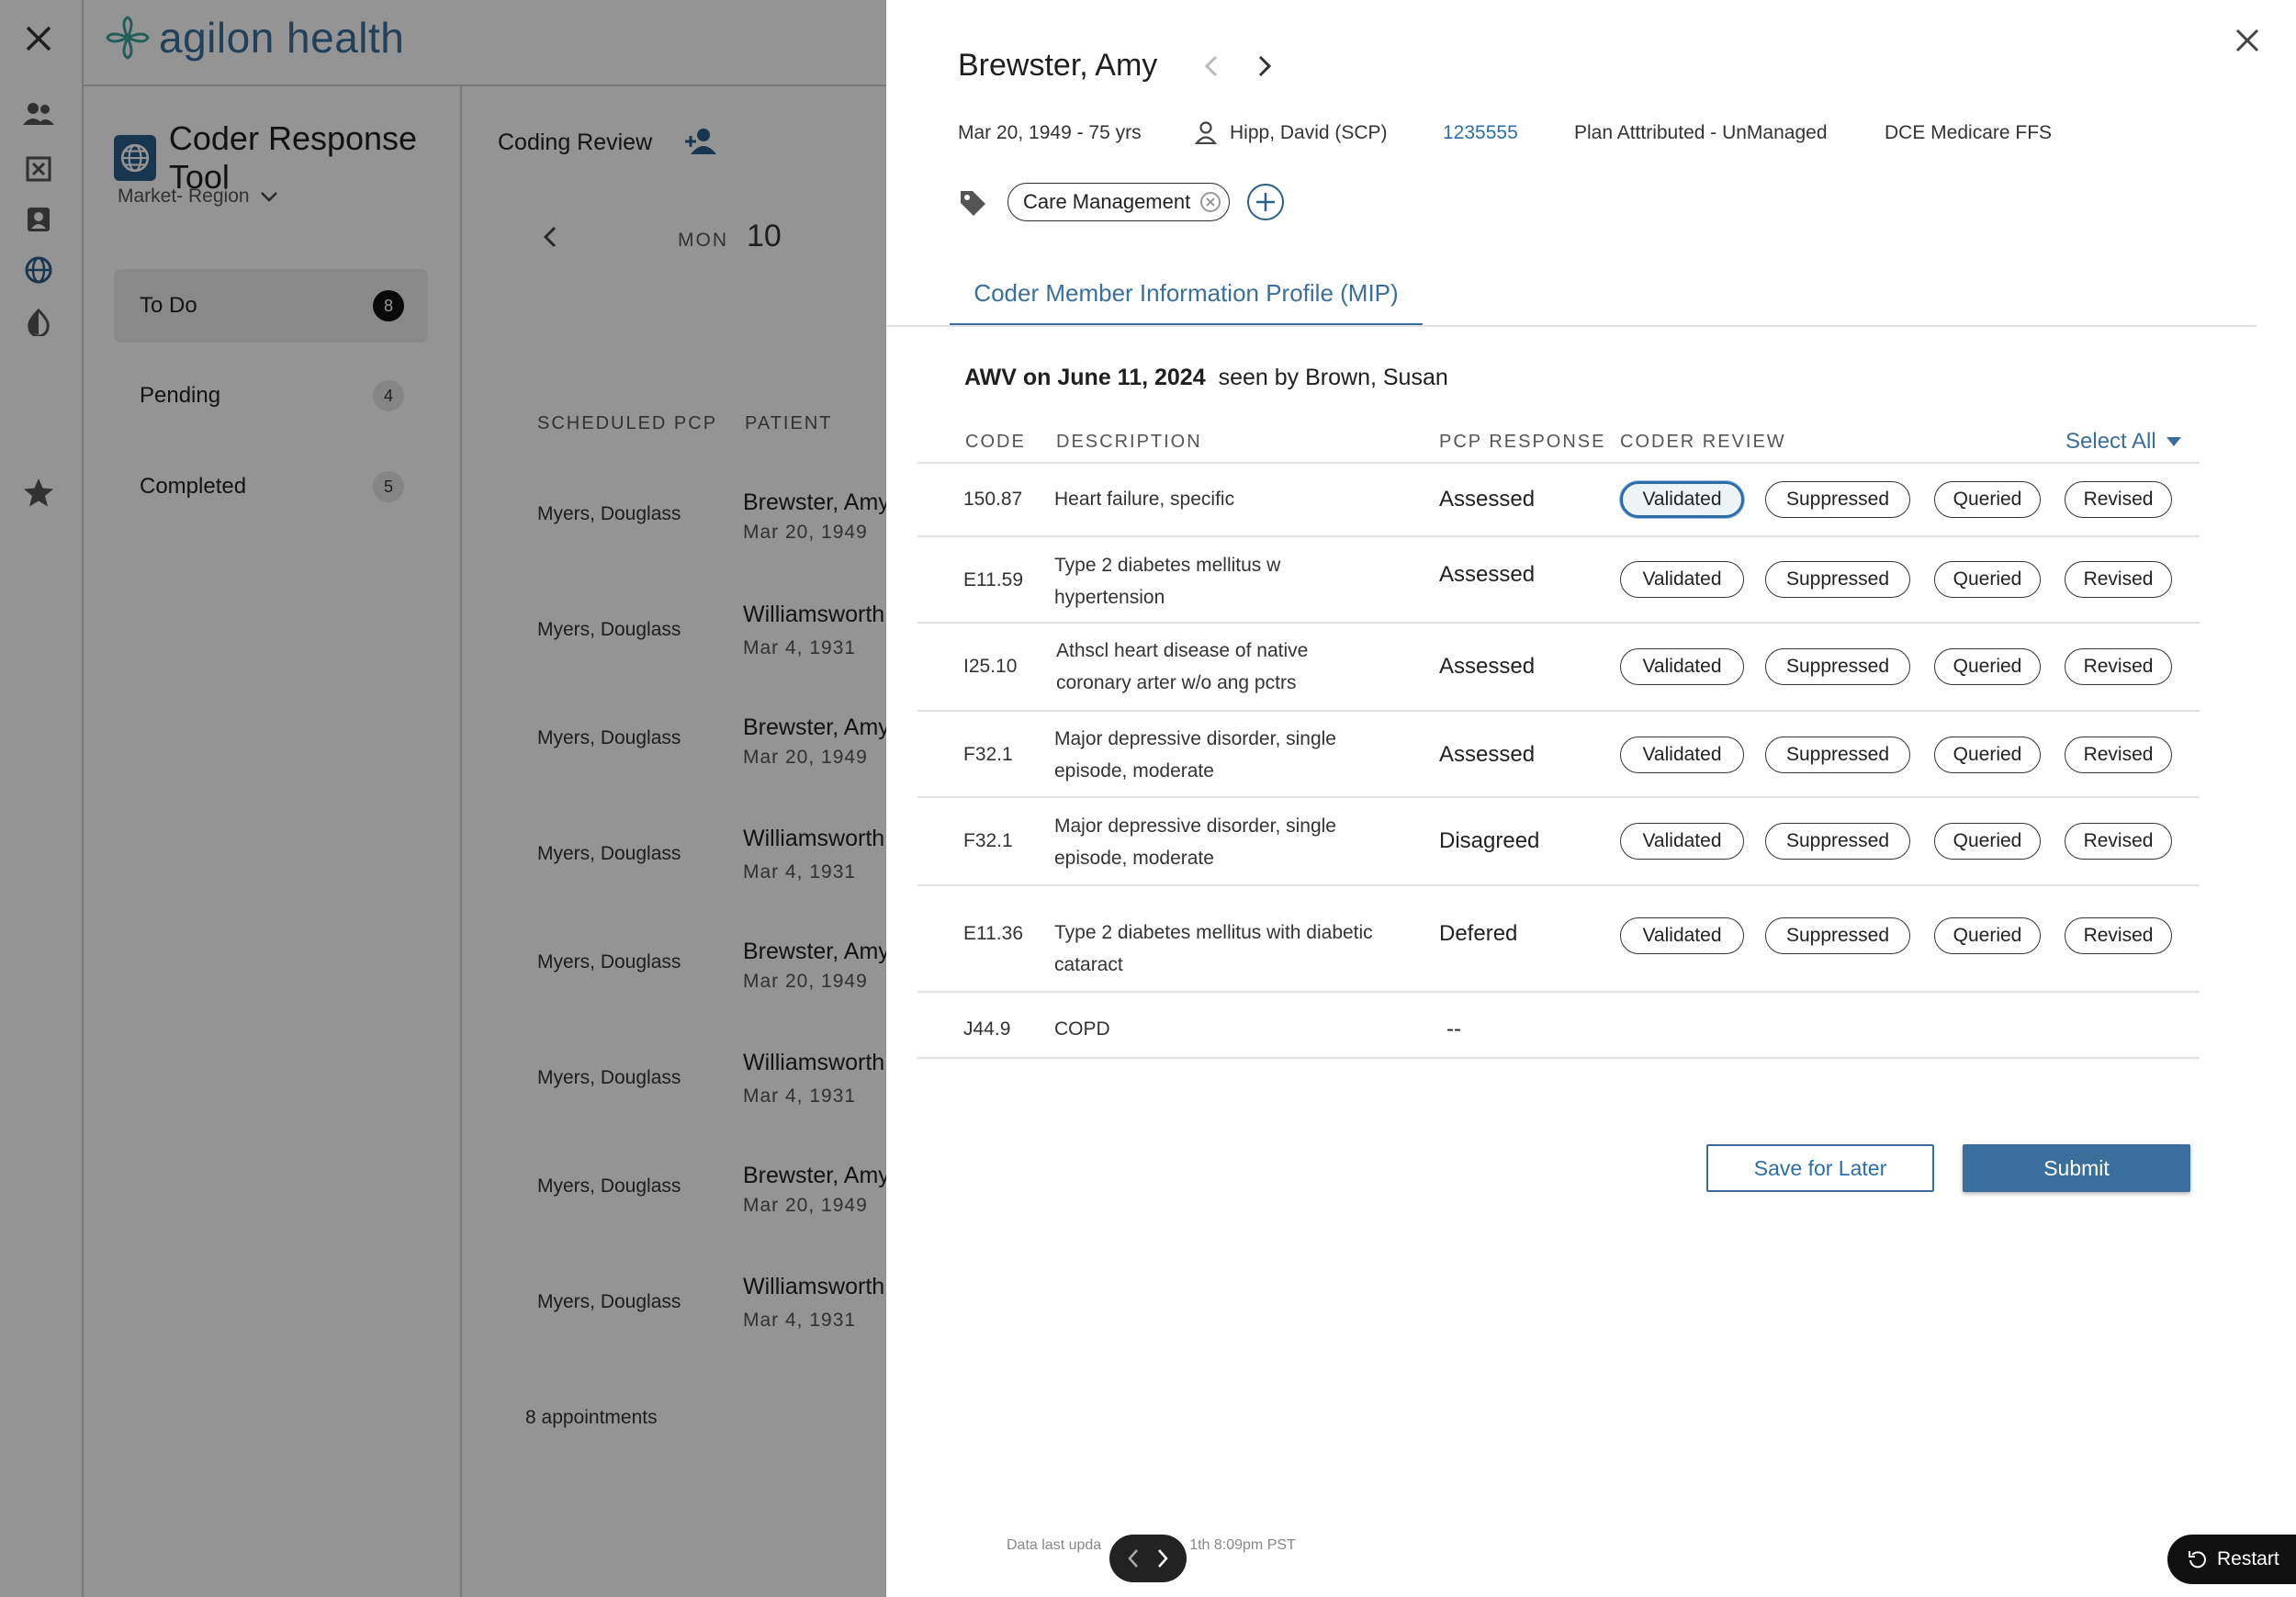 Image resolution: width=2296 pixels, height=1597 pixels. Describe the element at coordinates (1167, 566) in the screenshot. I see `description-line: Type 2 diabetes mellitus w` at that location.